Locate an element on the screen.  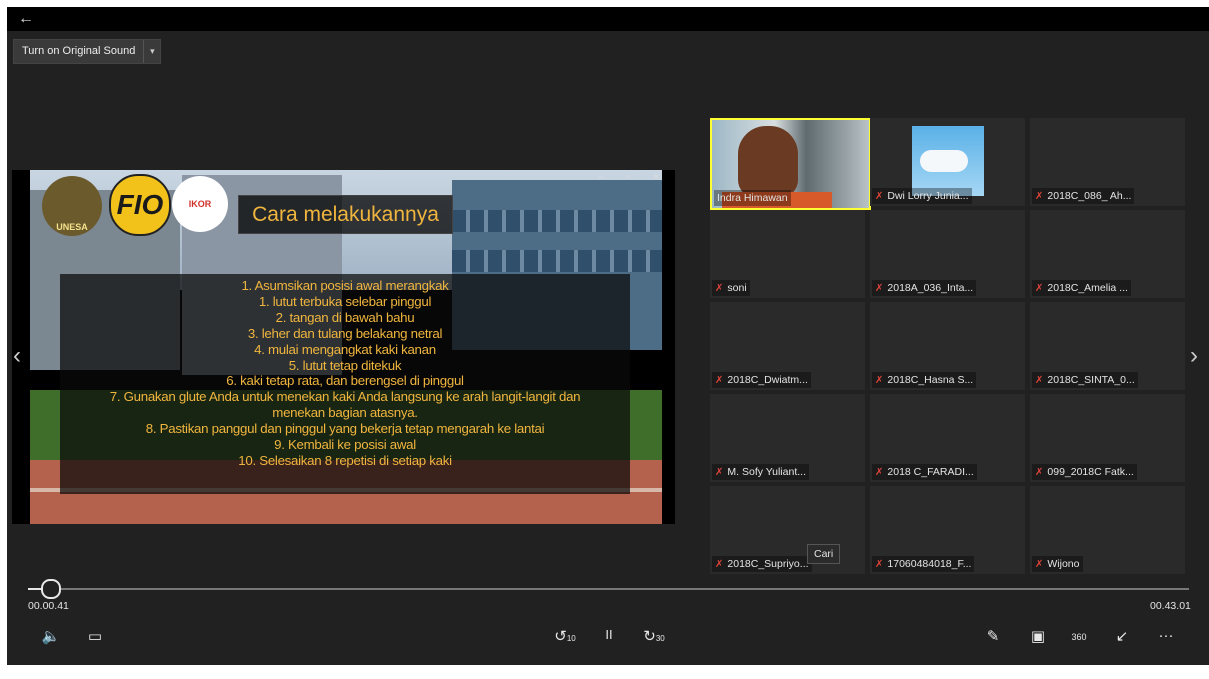
step-line: menekan bagian atasnya. is located at coordinates (345, 413).